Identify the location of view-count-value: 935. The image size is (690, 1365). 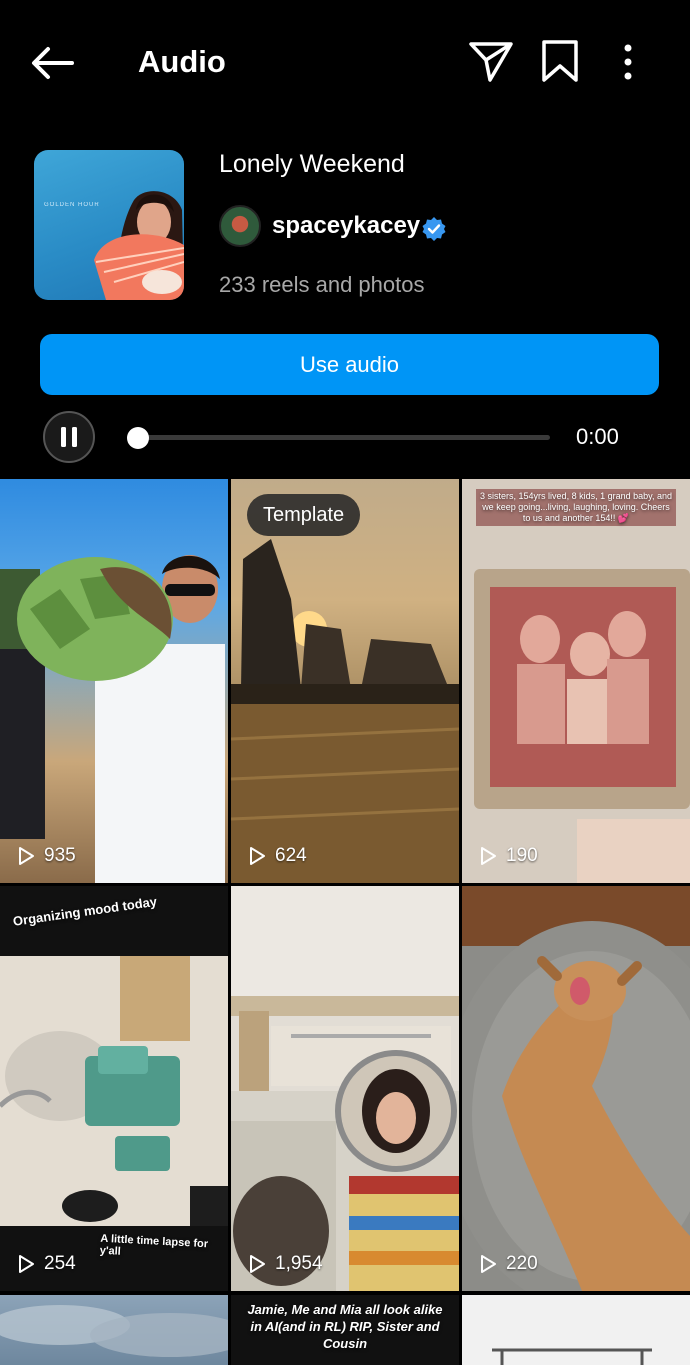
(60, 855).